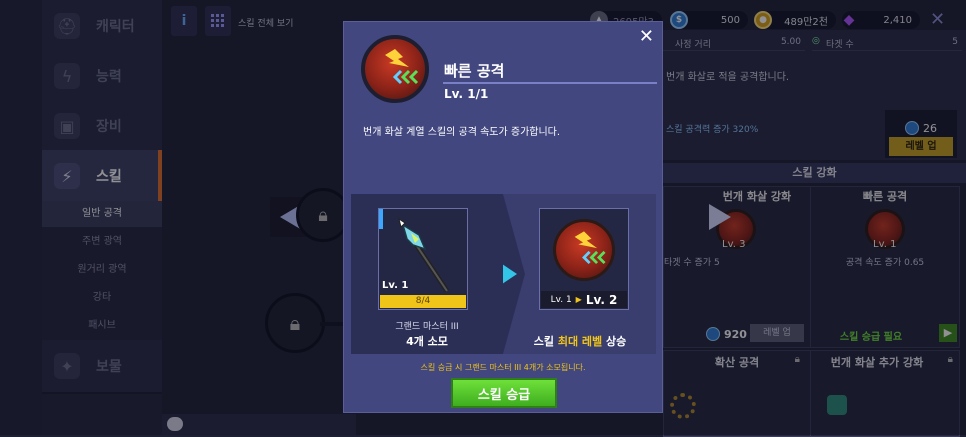 The image size is (966, 437). Describe the element at coordinates (395, 285) in the screenshot. I see `material-level: Lv. 1` at that location.